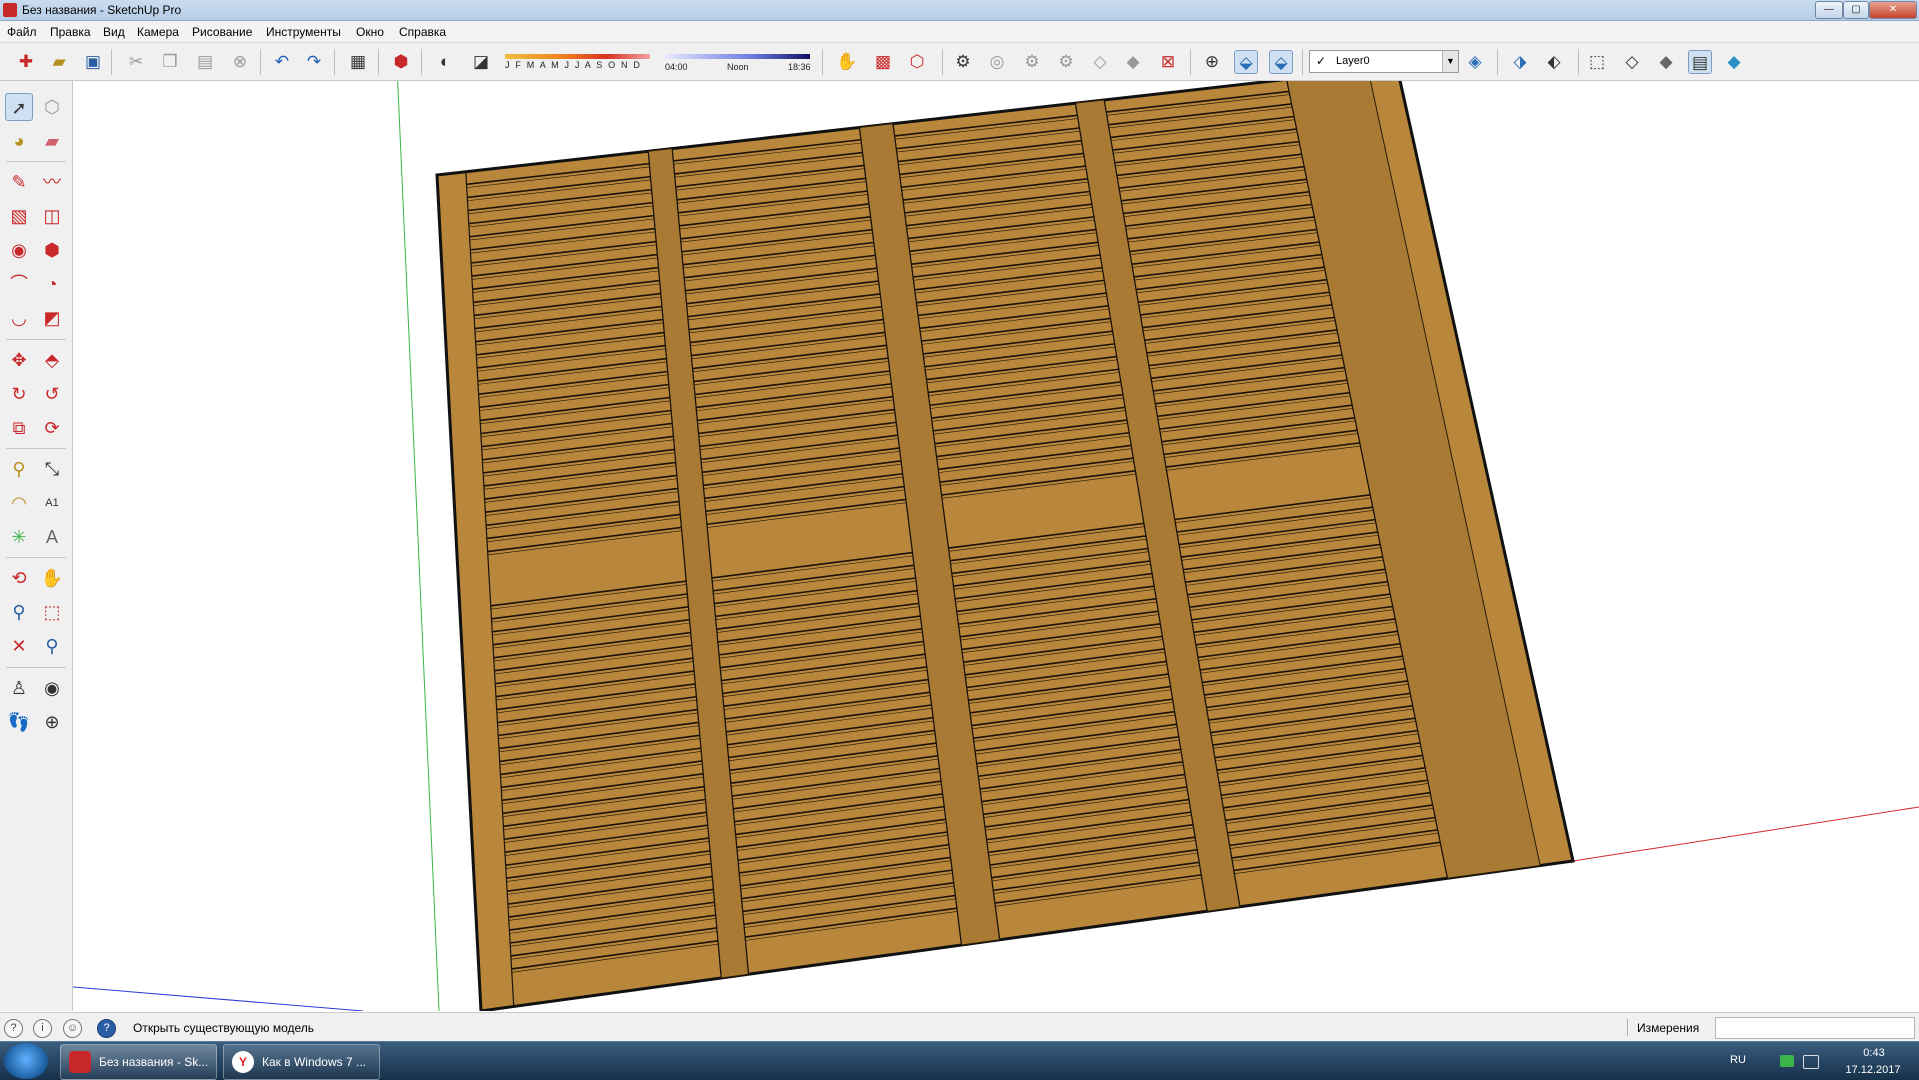  I want to click on eraser-icon: ▰, so click(52, 141).